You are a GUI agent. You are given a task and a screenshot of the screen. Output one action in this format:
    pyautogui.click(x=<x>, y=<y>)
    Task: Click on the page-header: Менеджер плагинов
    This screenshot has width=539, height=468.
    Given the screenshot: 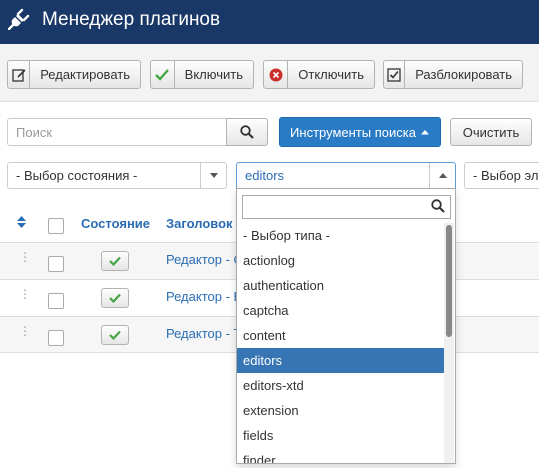 What is the action you would take?
    pyautogui.click(x=269, y=22)
    